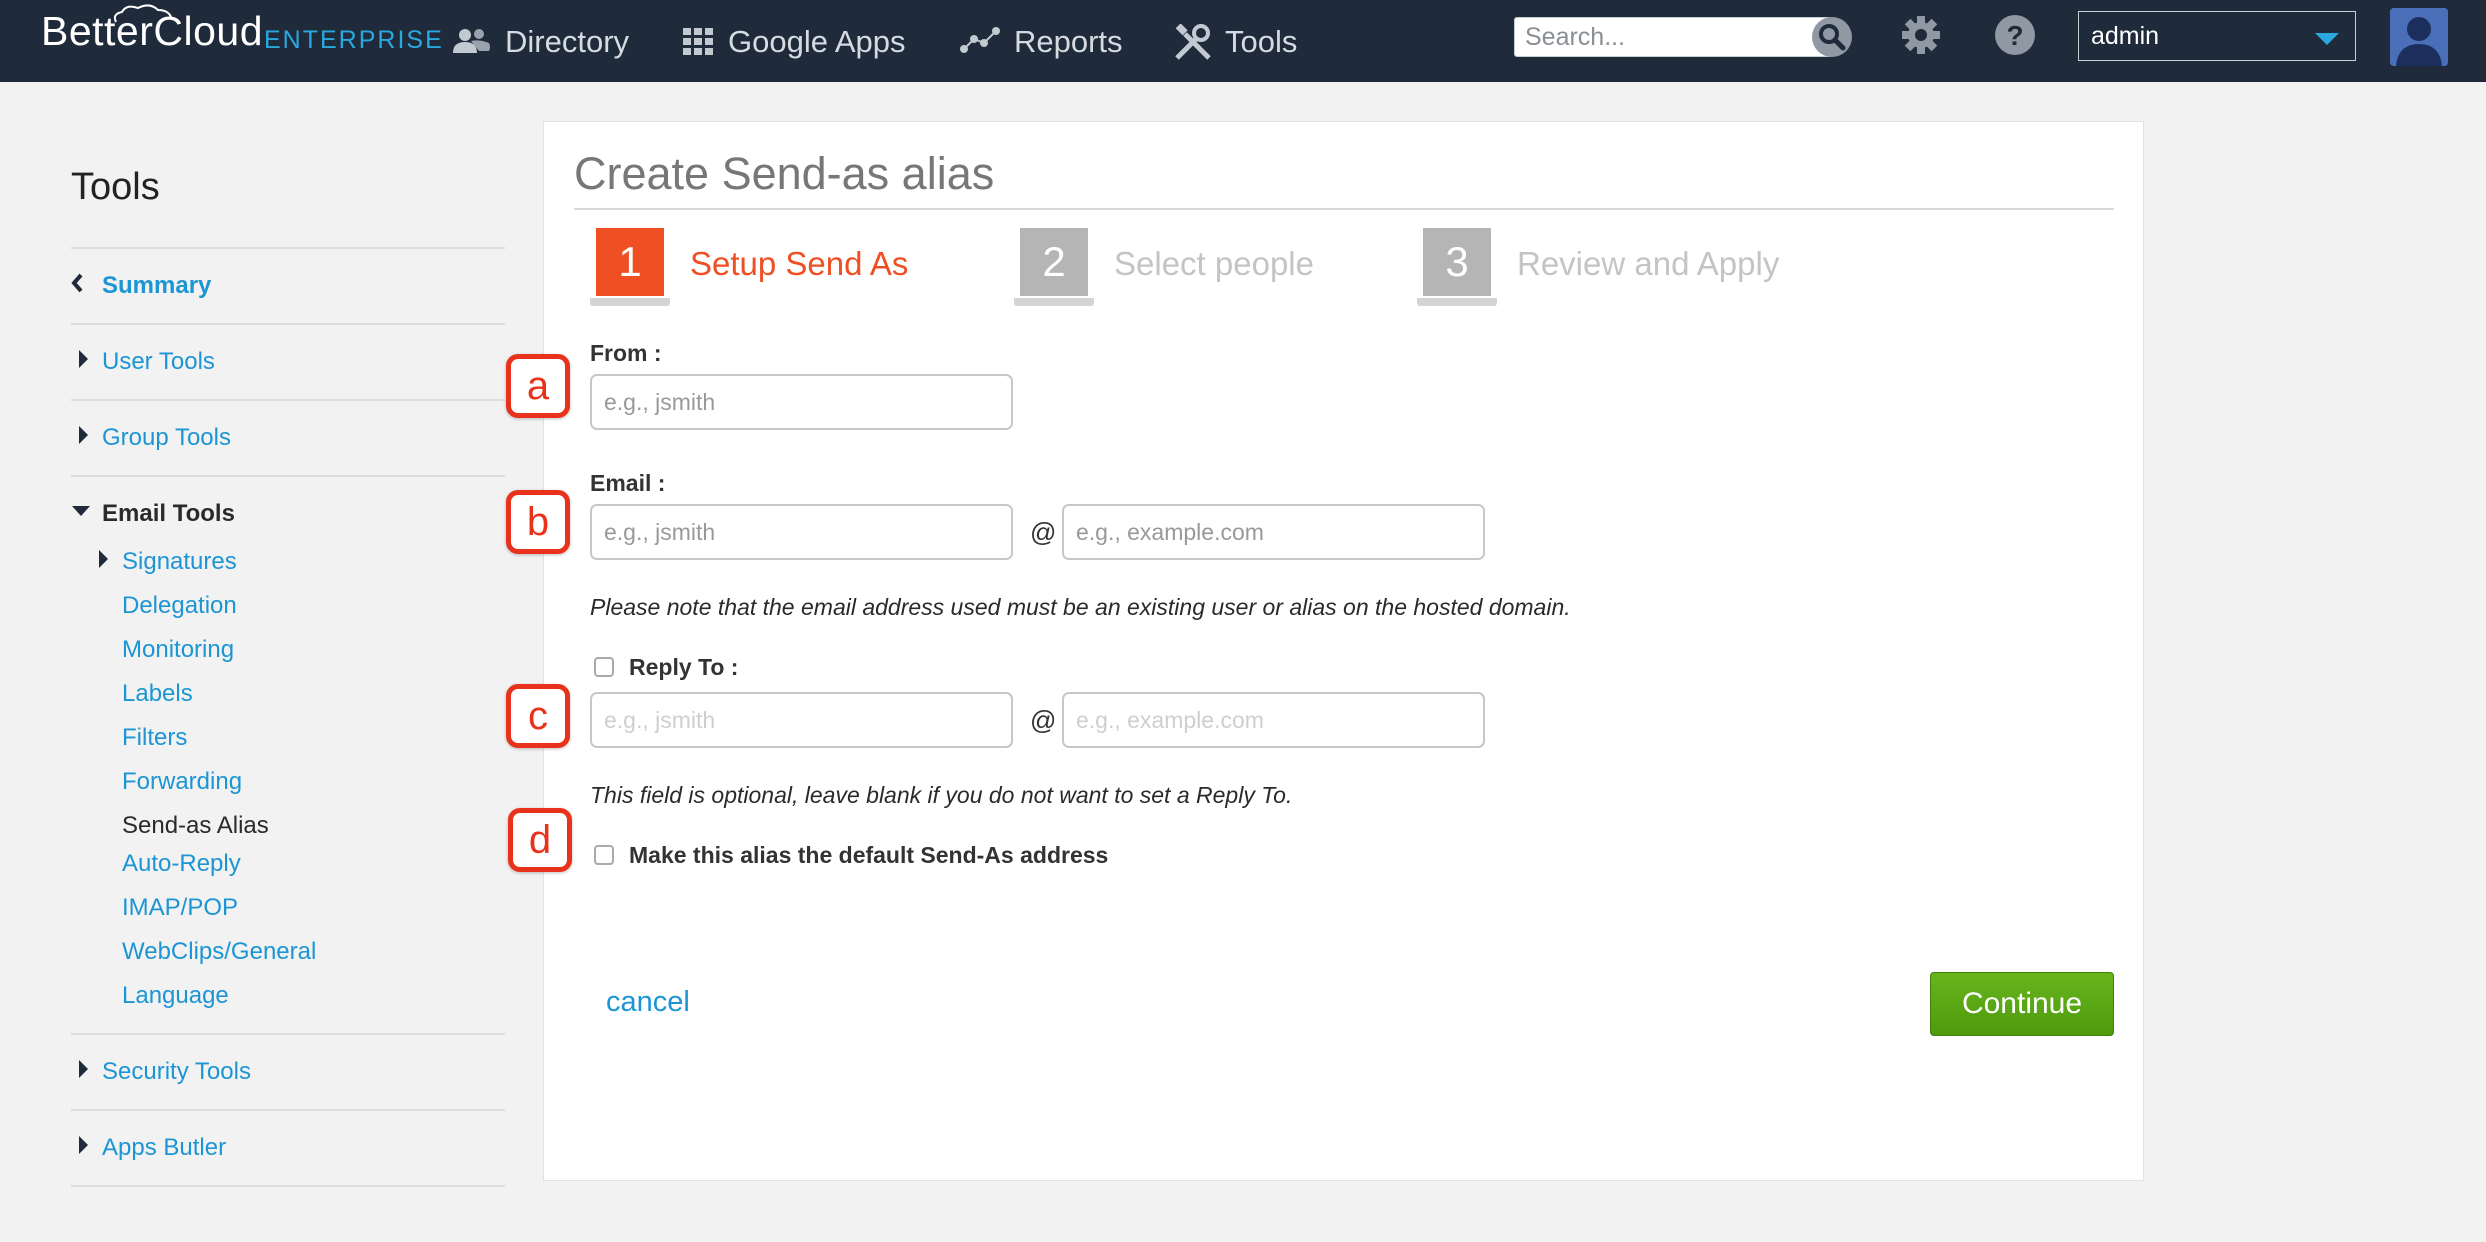 Image resolution: width=2486 pixels, height=1242 pixels. What do you see at coordinates (1673, 37) in the screenshot?
I see `search-input` at bounding box center [1673, 37].